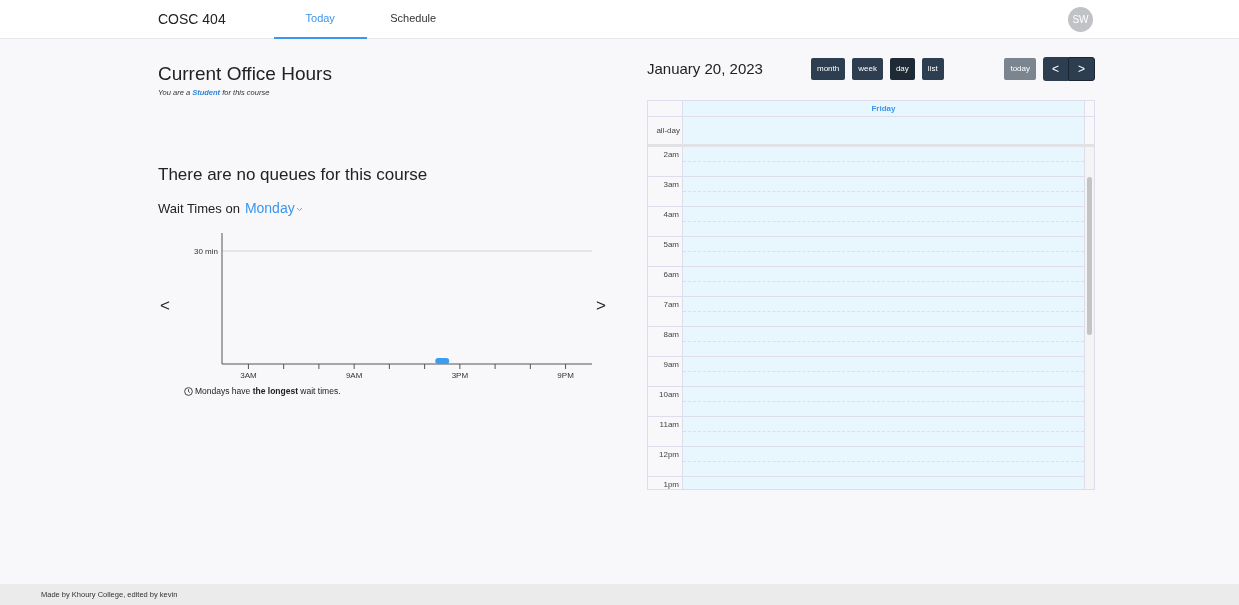  What do you see at coordinates (460, 375) in the screenshot?
I see `x-tick-label: 3PM` at bounding box center [460, 375].